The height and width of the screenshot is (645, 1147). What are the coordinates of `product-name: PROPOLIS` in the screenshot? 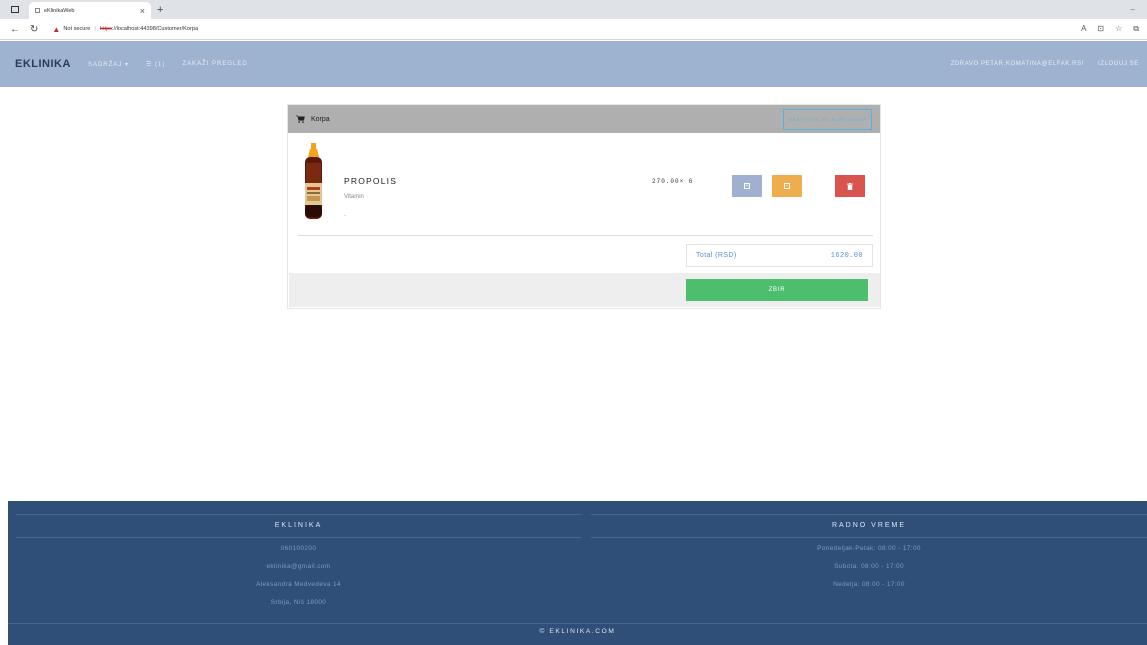 It's located at (371, 181).